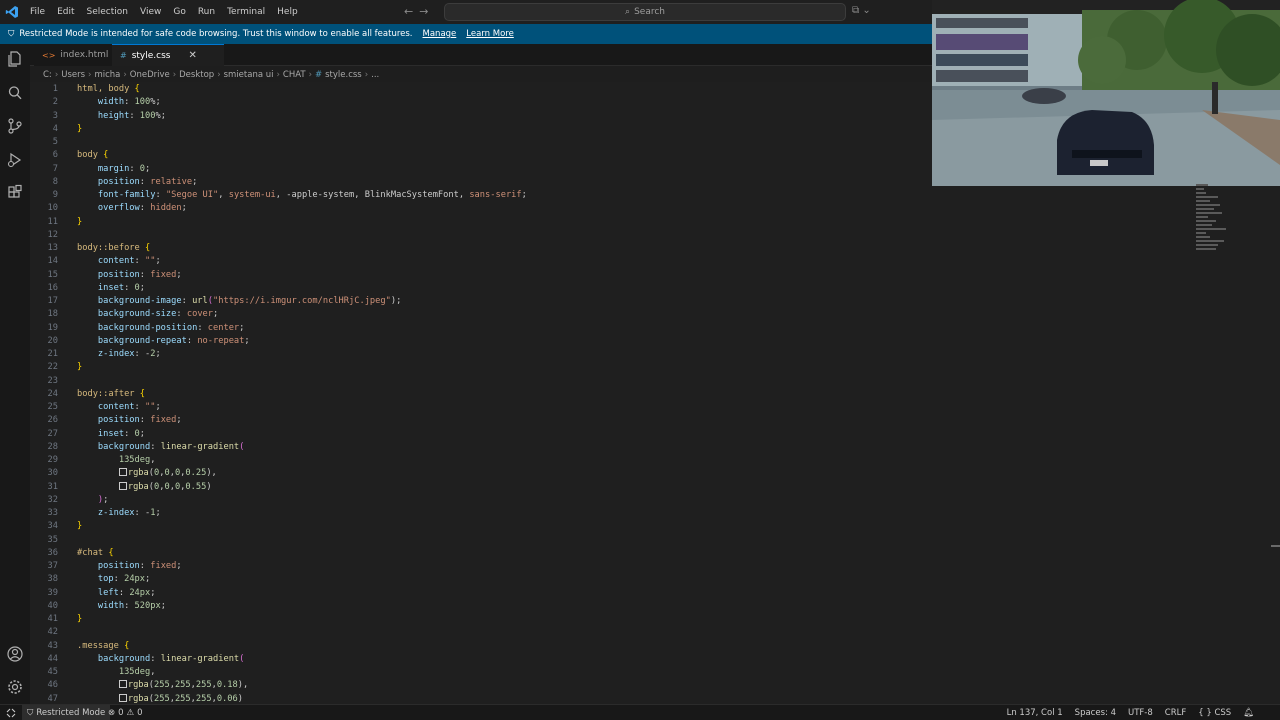 The height and width of the screenshot is (720, 1280). I want to click on menu-item-go: Go, so click(179, 12).